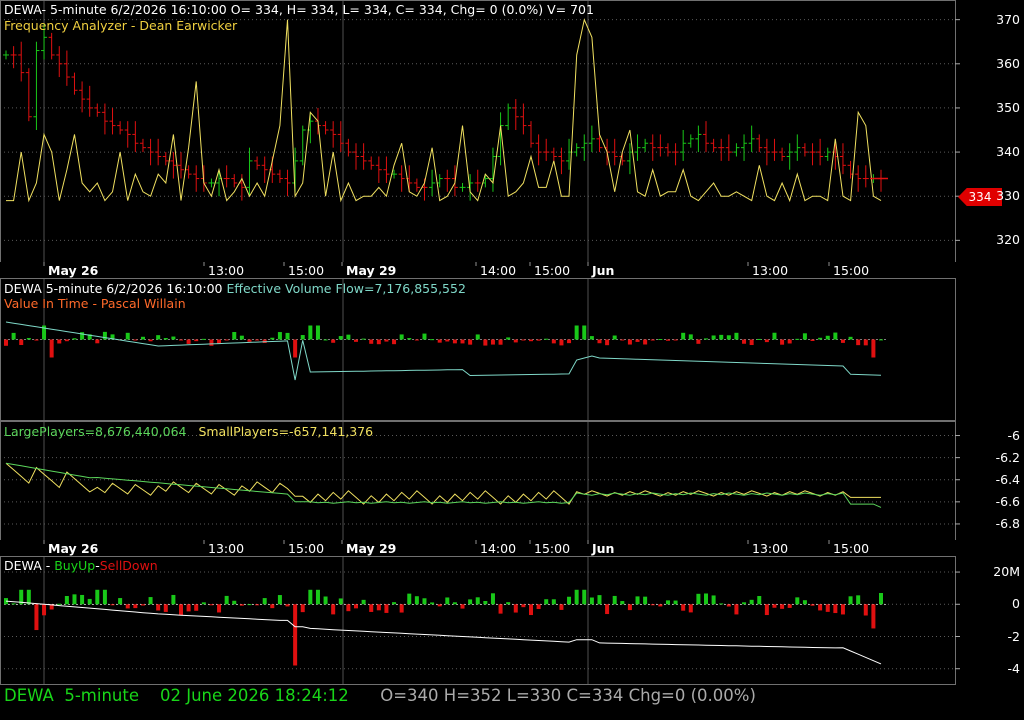  I want to click on buyup-y-tick-label: 0, so click(1016, 604).